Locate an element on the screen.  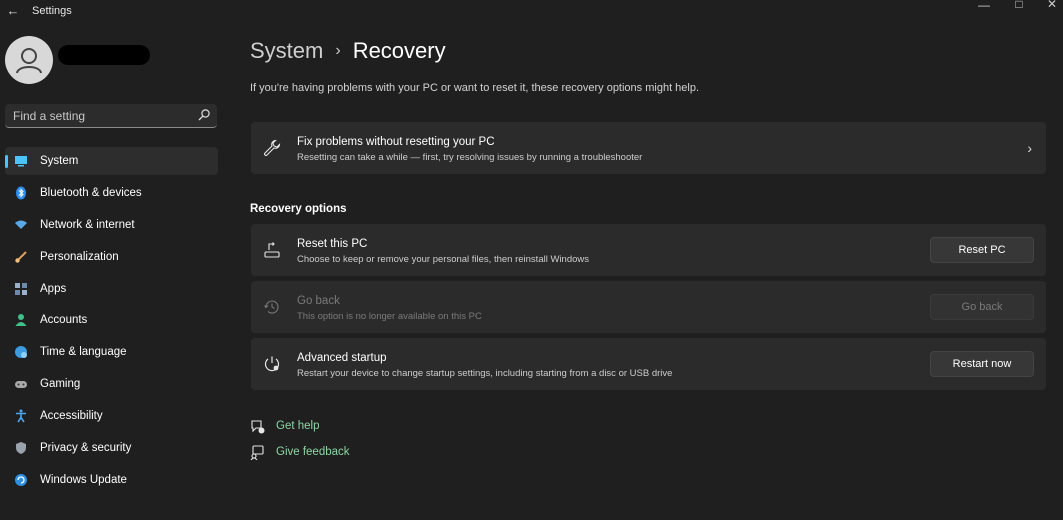
maximize-icon: □ is located at coordinates (1019, 5).